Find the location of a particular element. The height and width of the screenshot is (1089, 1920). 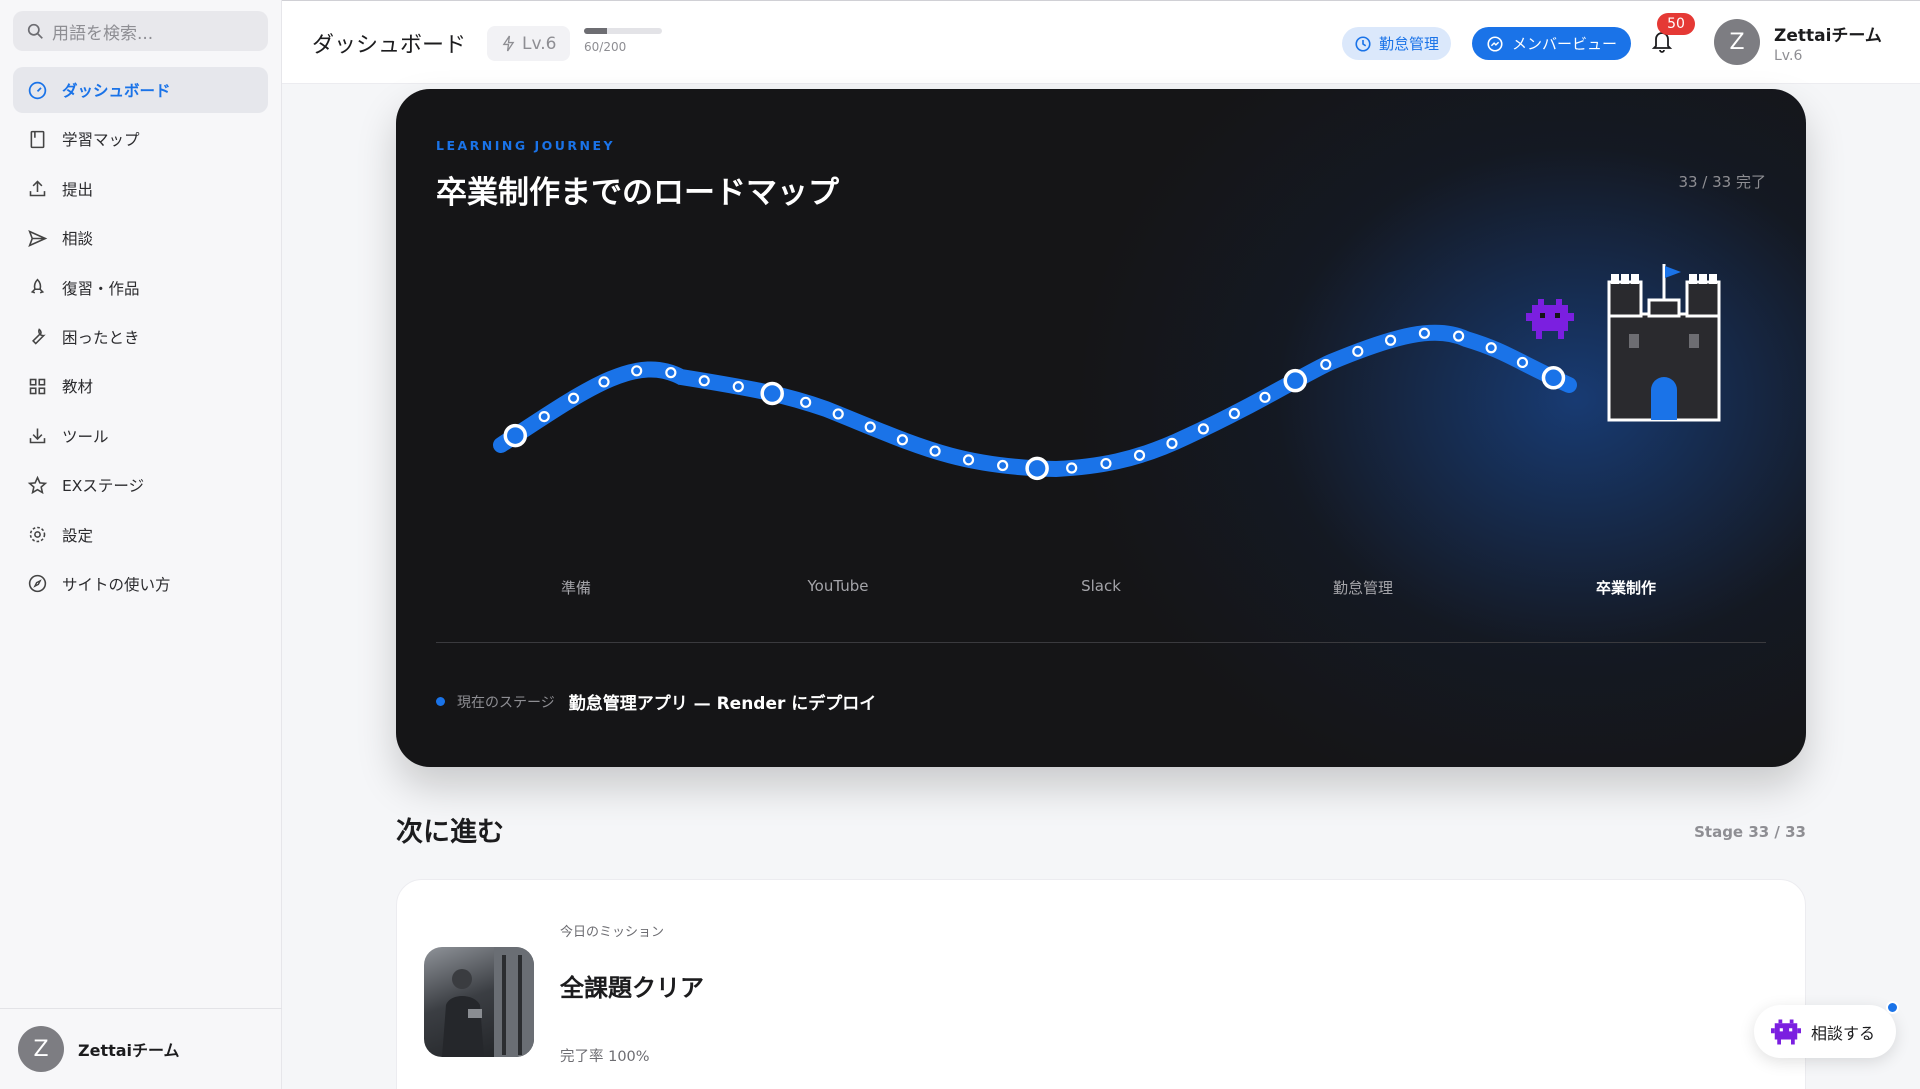

clock-icon is located at coordinates (1363, 43).